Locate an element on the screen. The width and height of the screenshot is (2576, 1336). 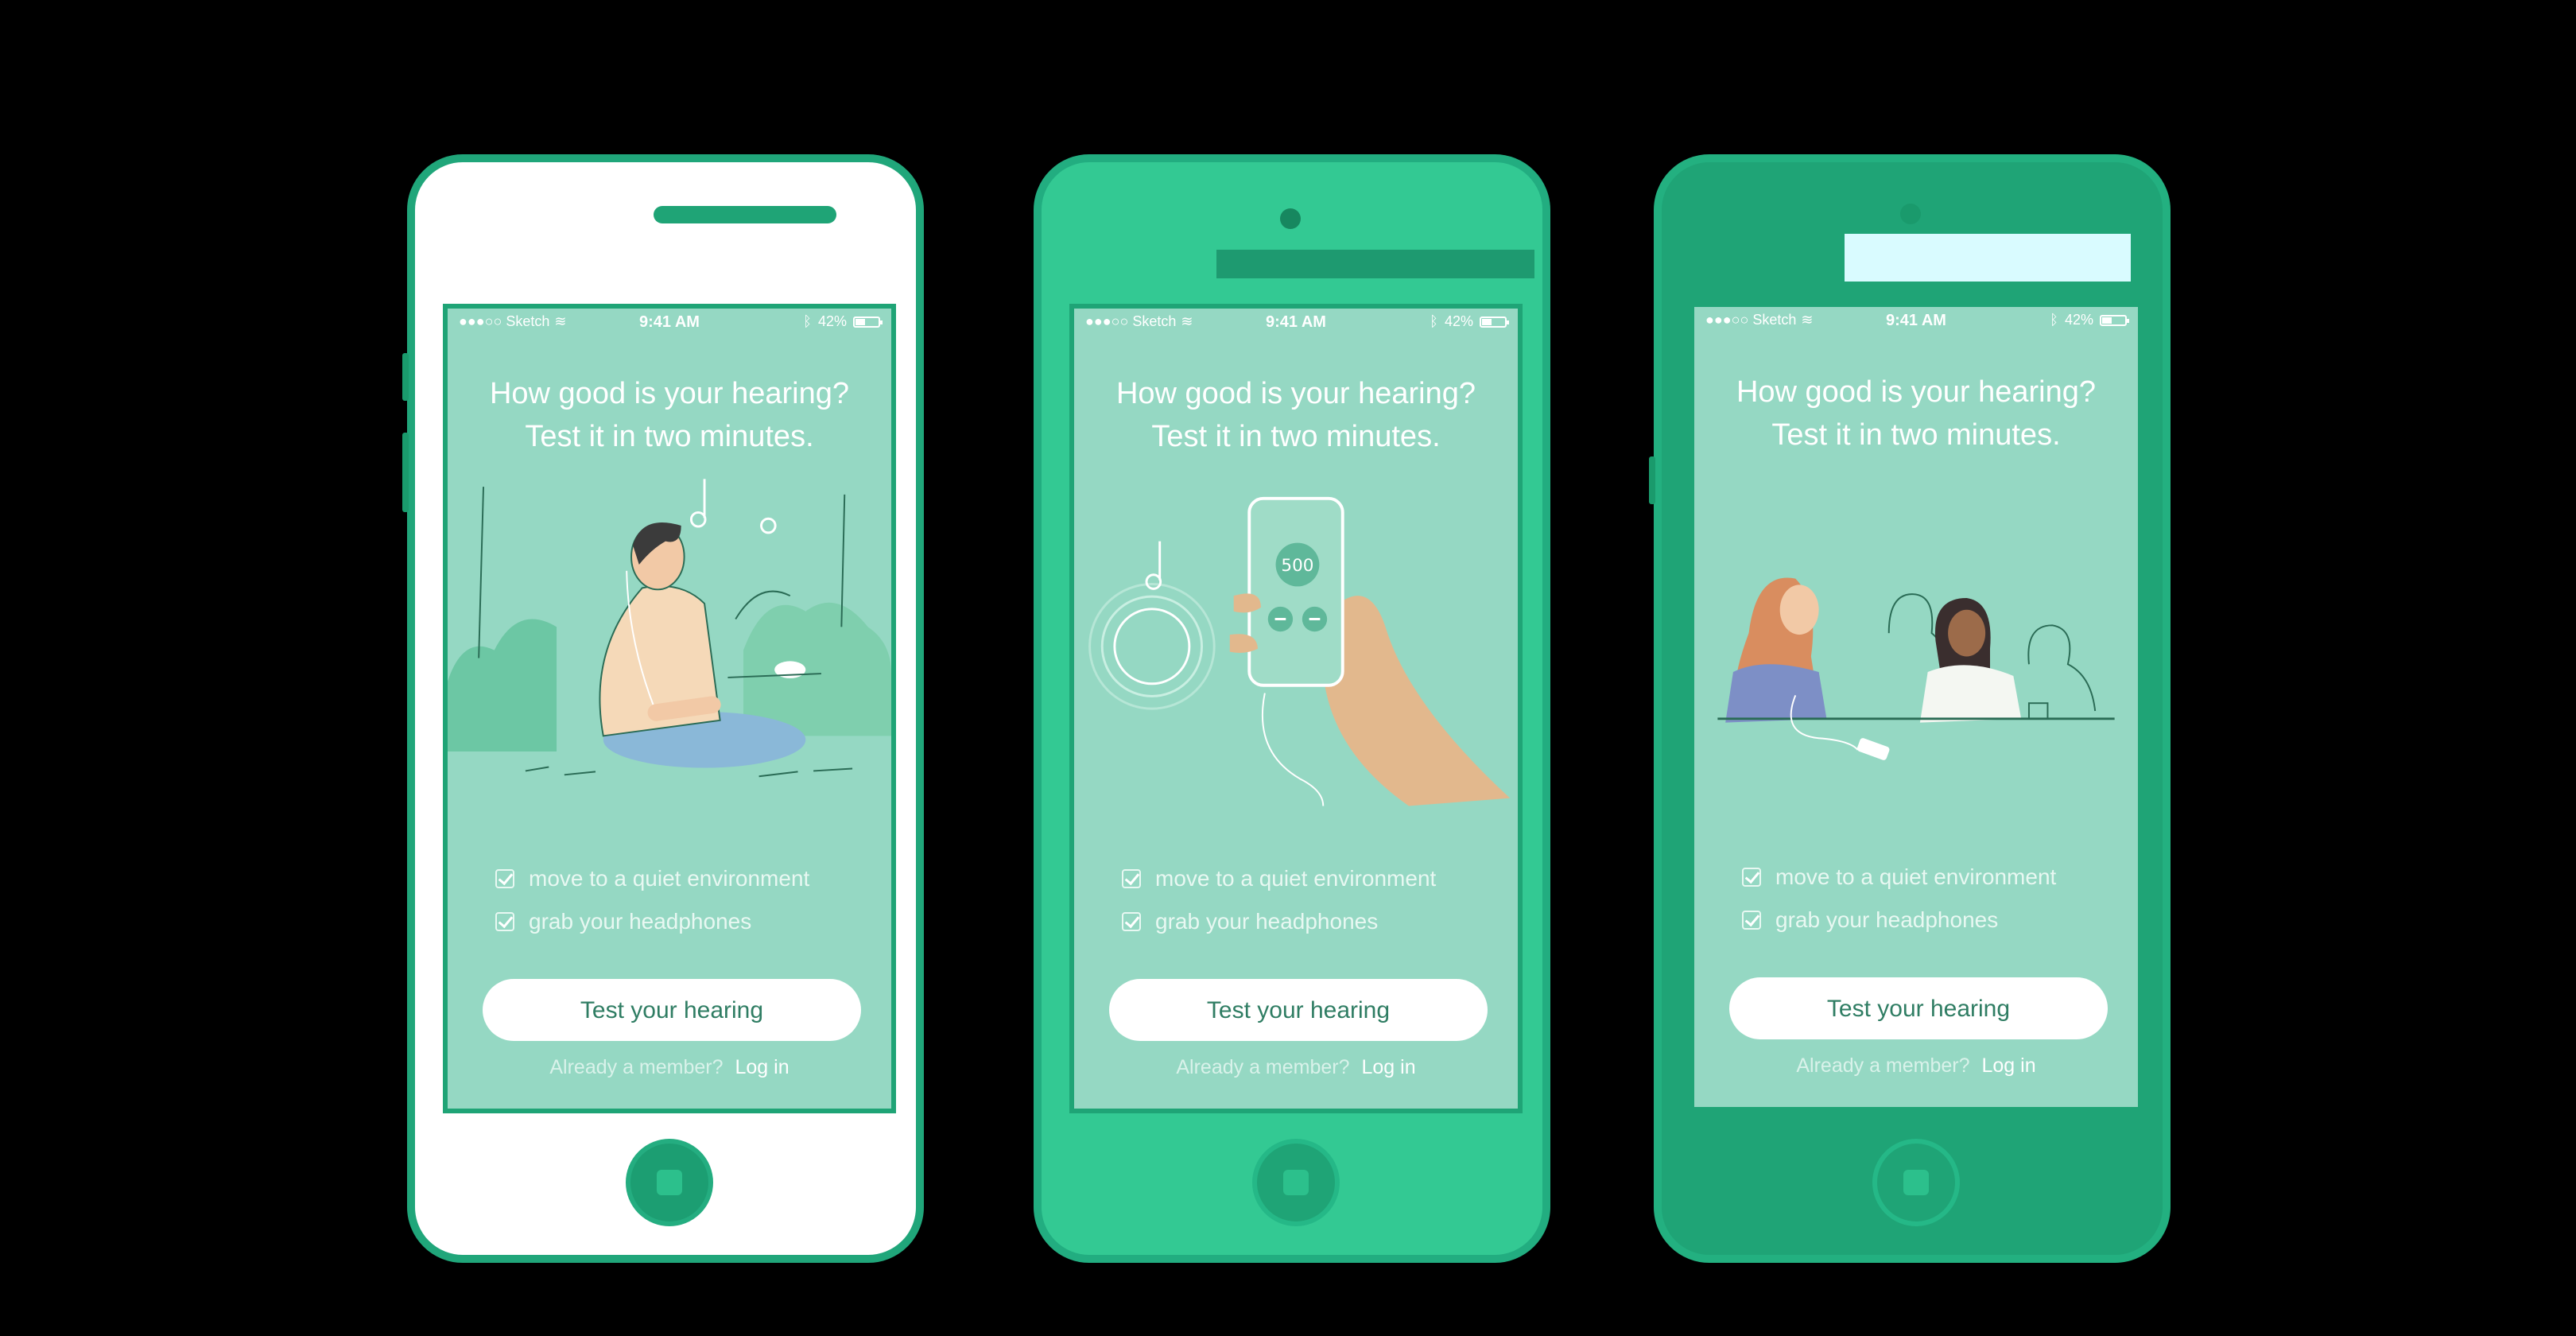
mute-switch is located at coordinates (405, 377).